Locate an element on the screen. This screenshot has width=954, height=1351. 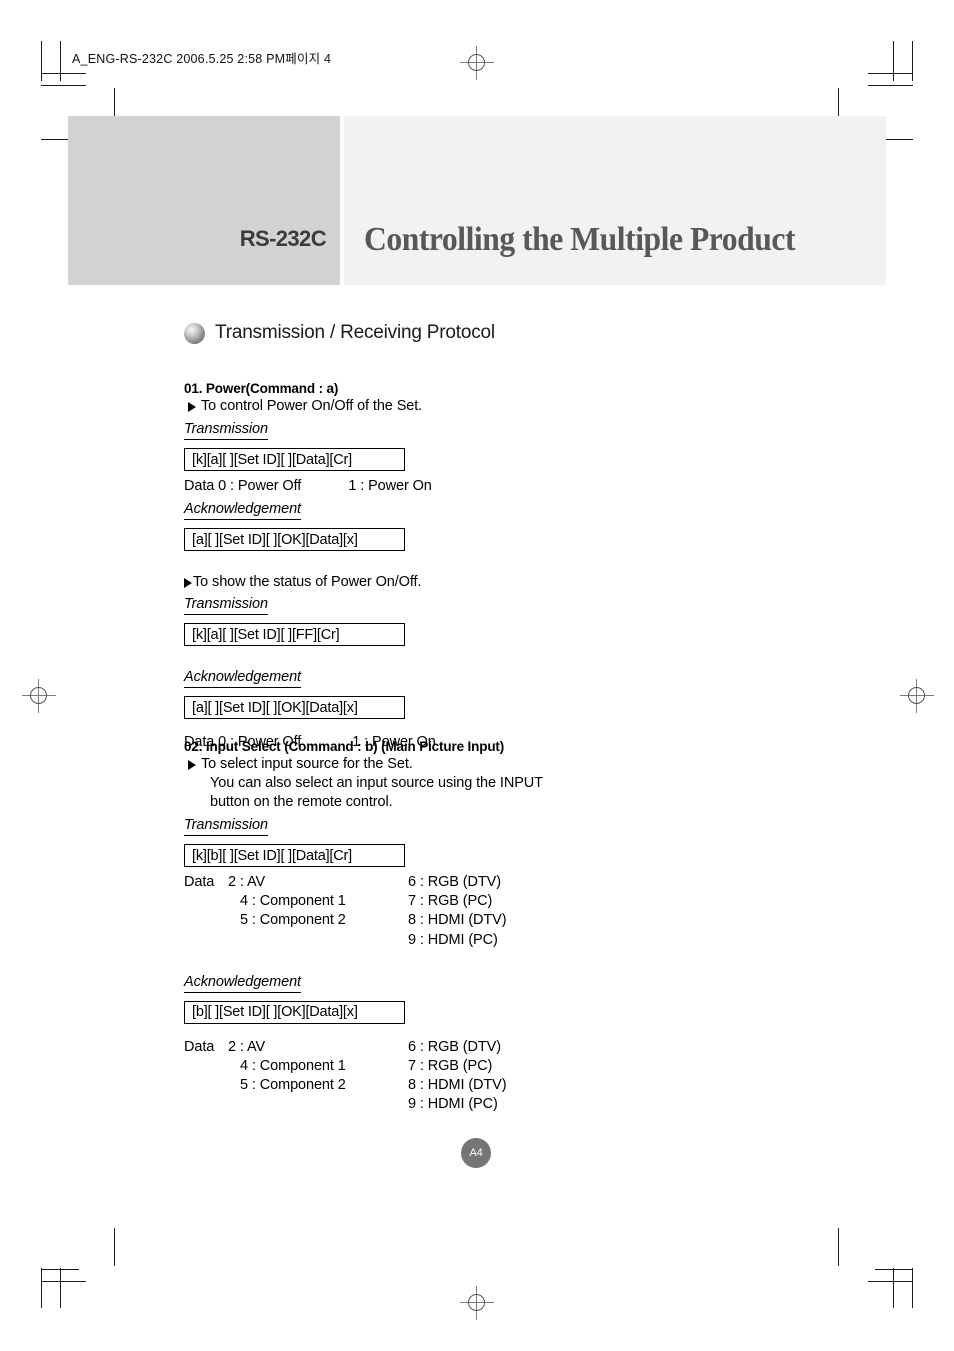
section-01-ack-label-2-wrap: Acknowledgement is located at coordinates (484, 678).